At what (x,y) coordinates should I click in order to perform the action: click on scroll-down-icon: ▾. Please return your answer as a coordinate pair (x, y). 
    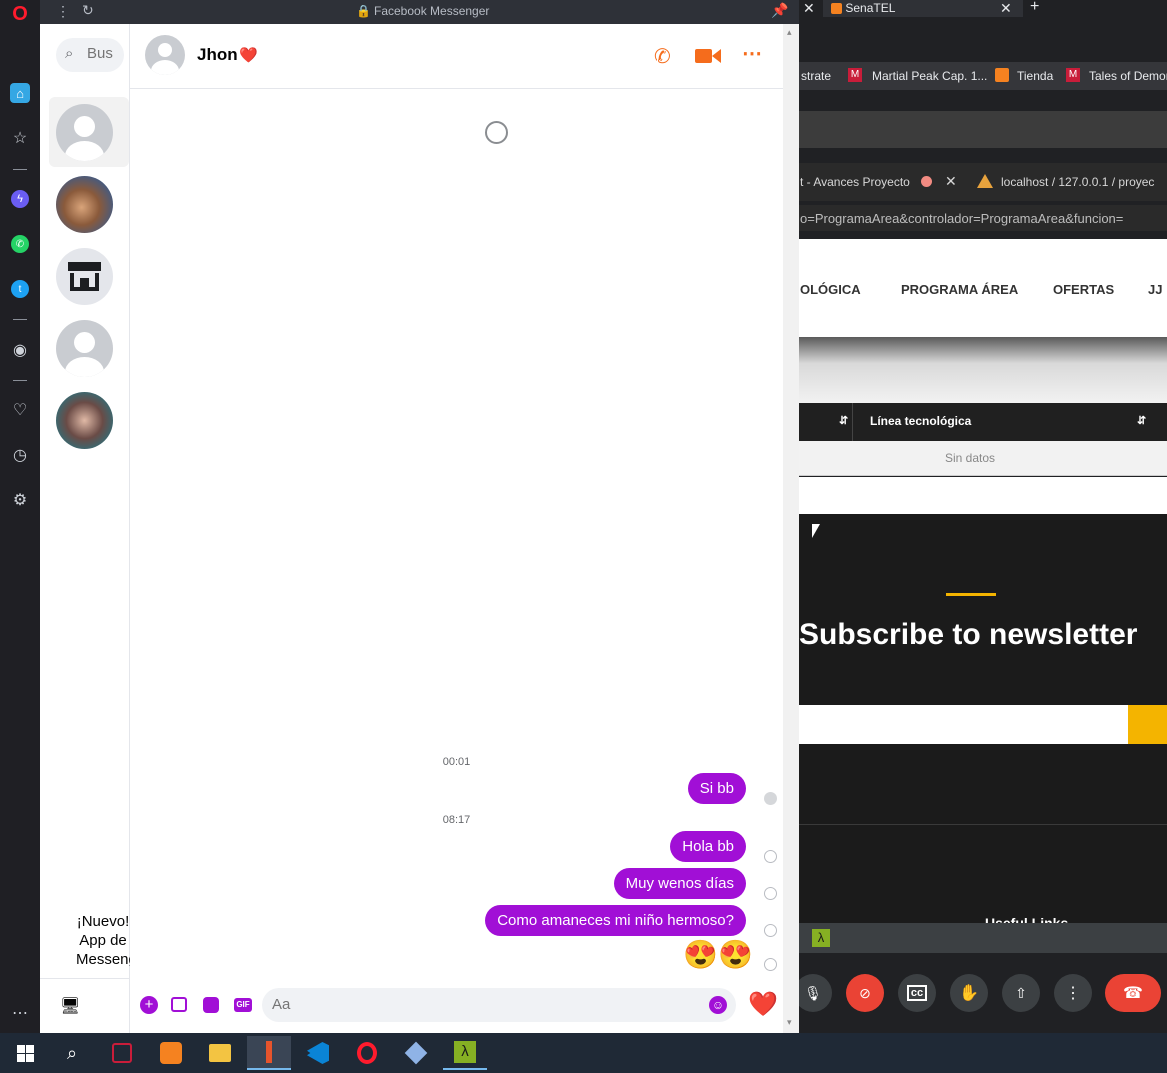
    Looking at the image, I should click on (789, 1022).